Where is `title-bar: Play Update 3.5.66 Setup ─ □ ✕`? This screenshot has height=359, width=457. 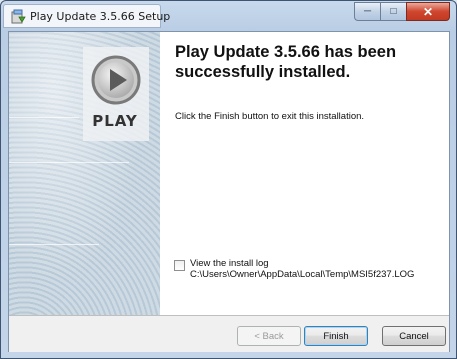
title-bar: Play Update 3.5.66 Setup ─ □ ✕ is located at coordinates (228, 16).